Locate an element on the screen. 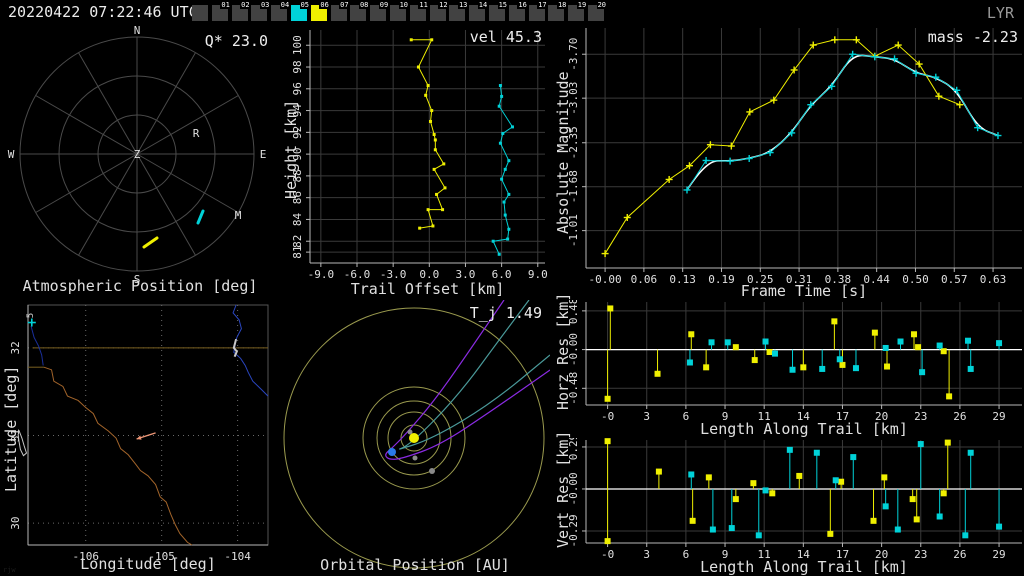  sky-marker-r: R is located at coordinates (196, 133).